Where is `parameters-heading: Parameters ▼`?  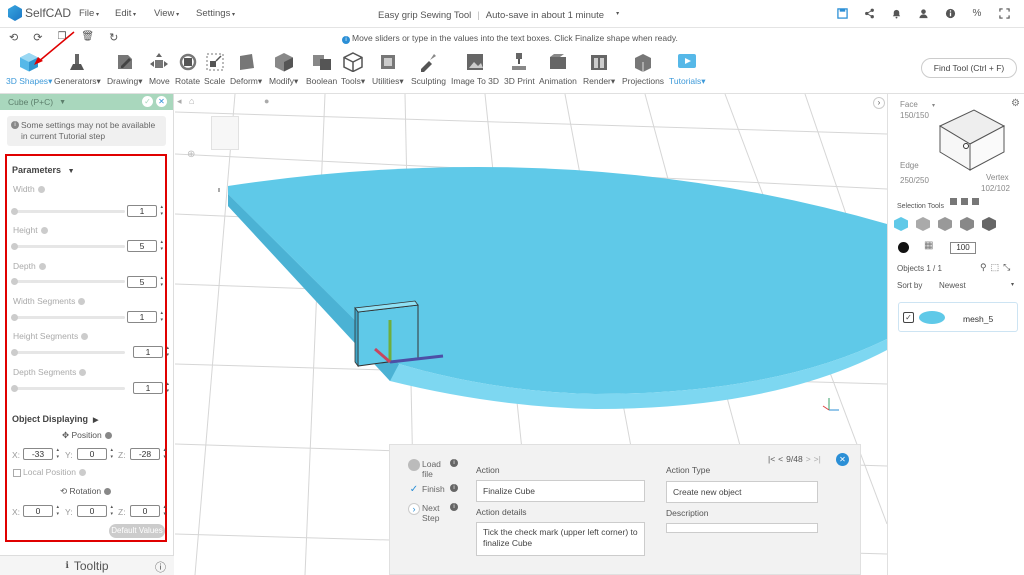
parameters-heading: Parameters ▼ is located at coordinates (43, 170).